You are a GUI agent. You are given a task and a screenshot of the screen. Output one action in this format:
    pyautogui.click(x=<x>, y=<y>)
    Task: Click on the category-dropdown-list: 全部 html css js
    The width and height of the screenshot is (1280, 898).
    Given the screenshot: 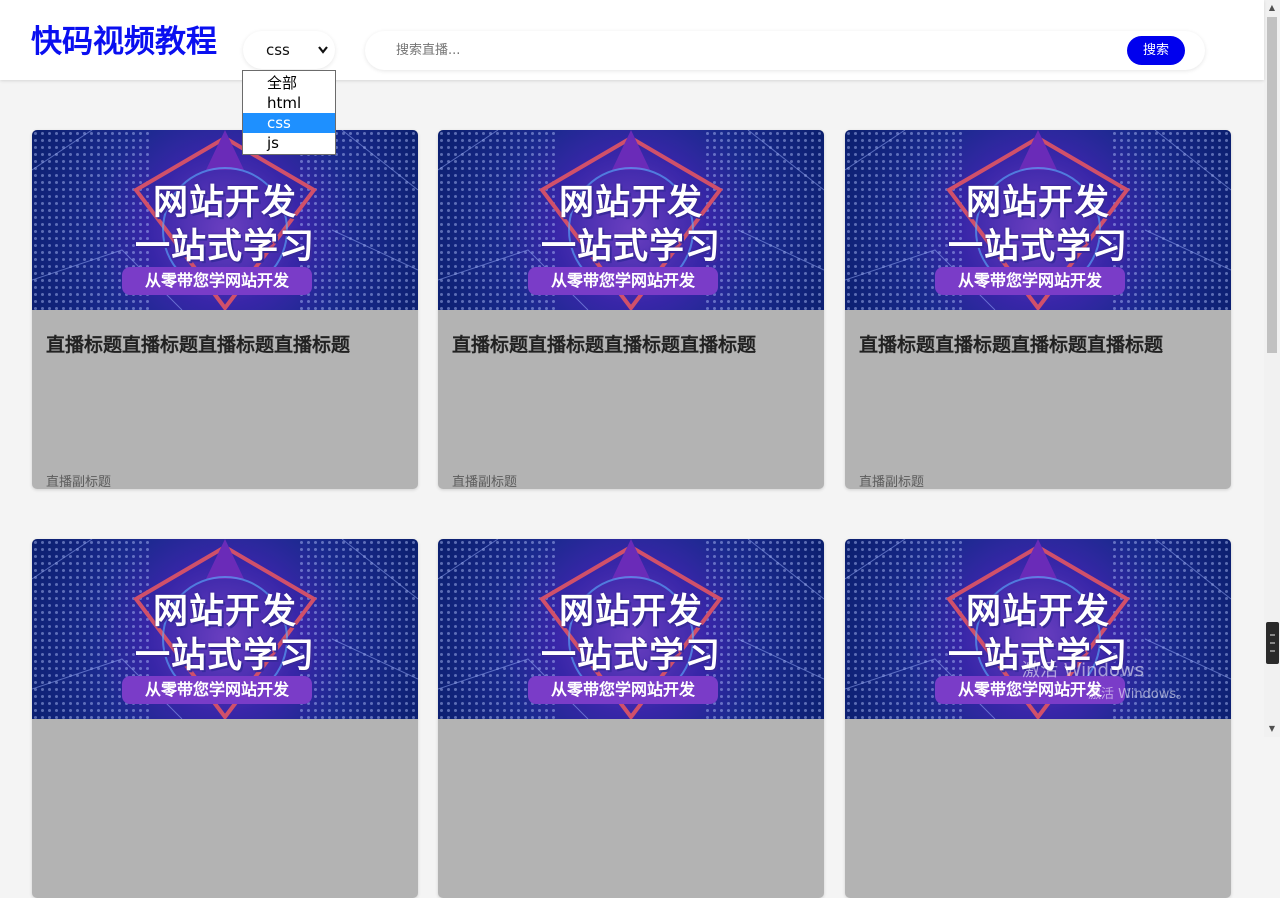 What is the action you would take?
    pyautogui.click(x=289, y=112)
    